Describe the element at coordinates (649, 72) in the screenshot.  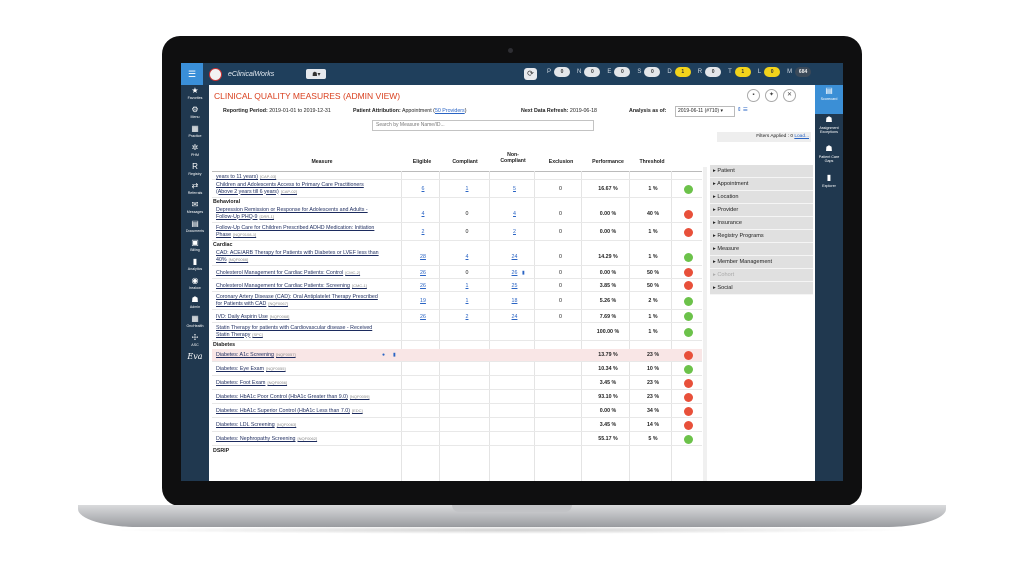
I see `badge-s: S0` at that location.